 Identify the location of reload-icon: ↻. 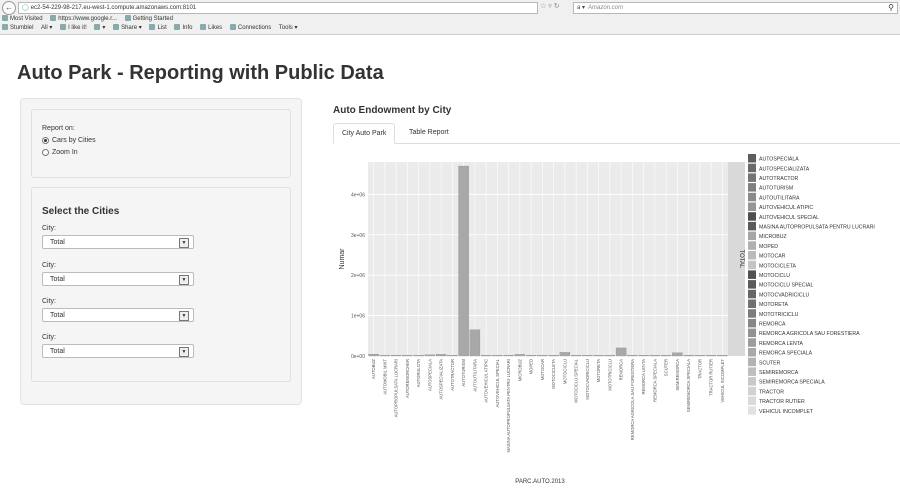
(557, 6).